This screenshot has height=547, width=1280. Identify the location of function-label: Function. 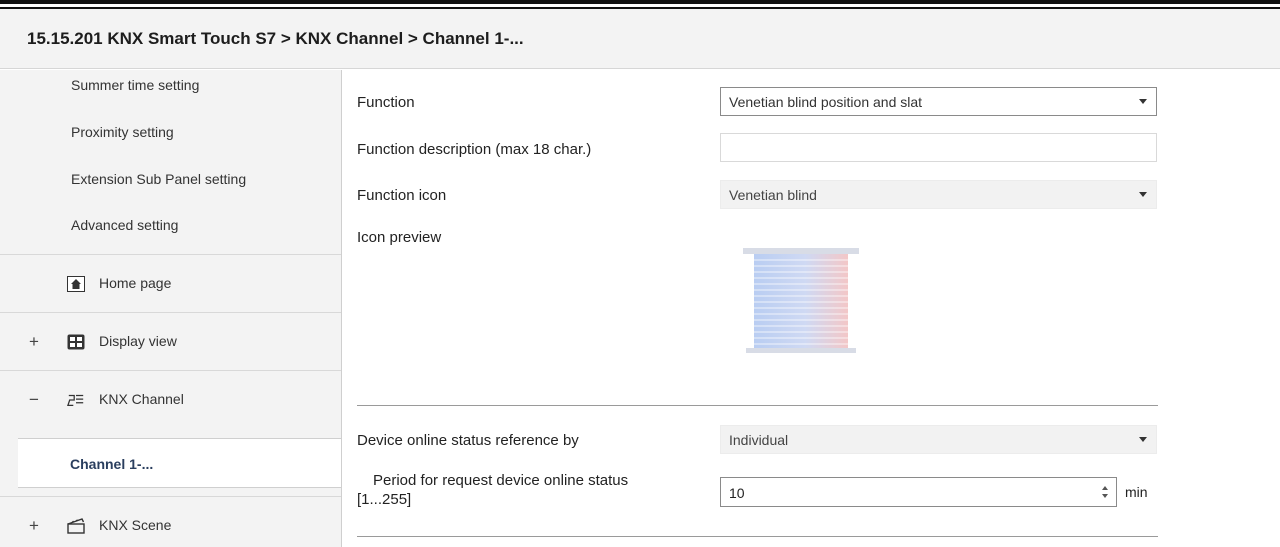
(386, 102).